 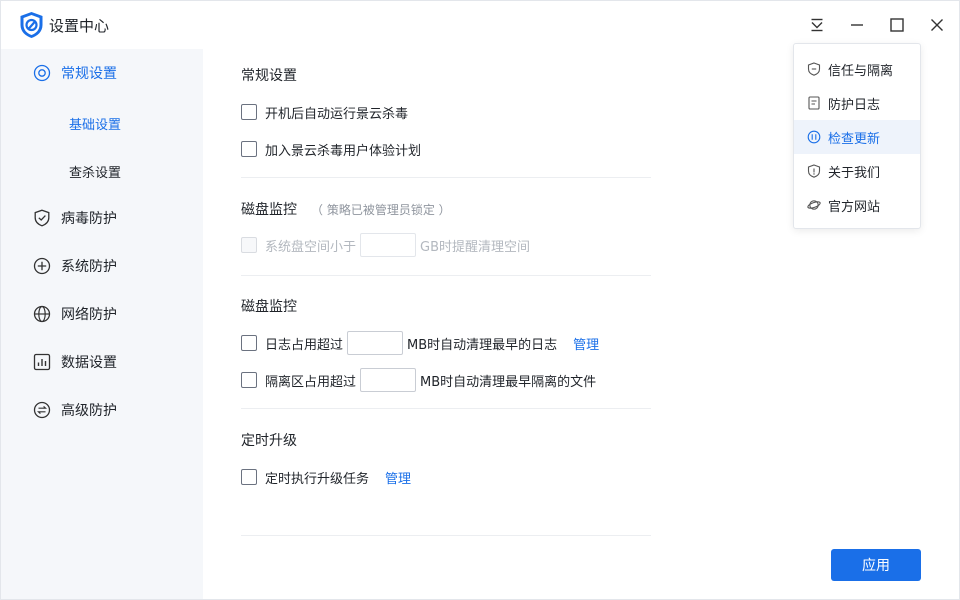 I want to click on sidebar-item-label: 常规设置, so click(x=89, y=74).